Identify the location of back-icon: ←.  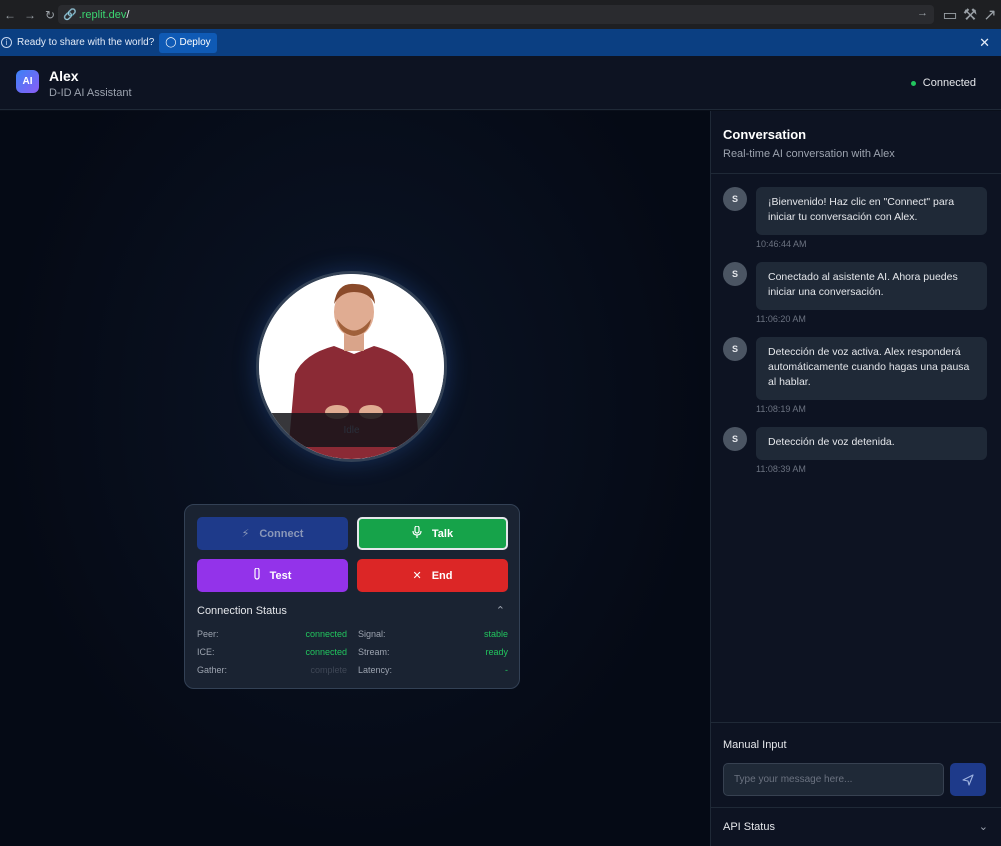
(10, 14).